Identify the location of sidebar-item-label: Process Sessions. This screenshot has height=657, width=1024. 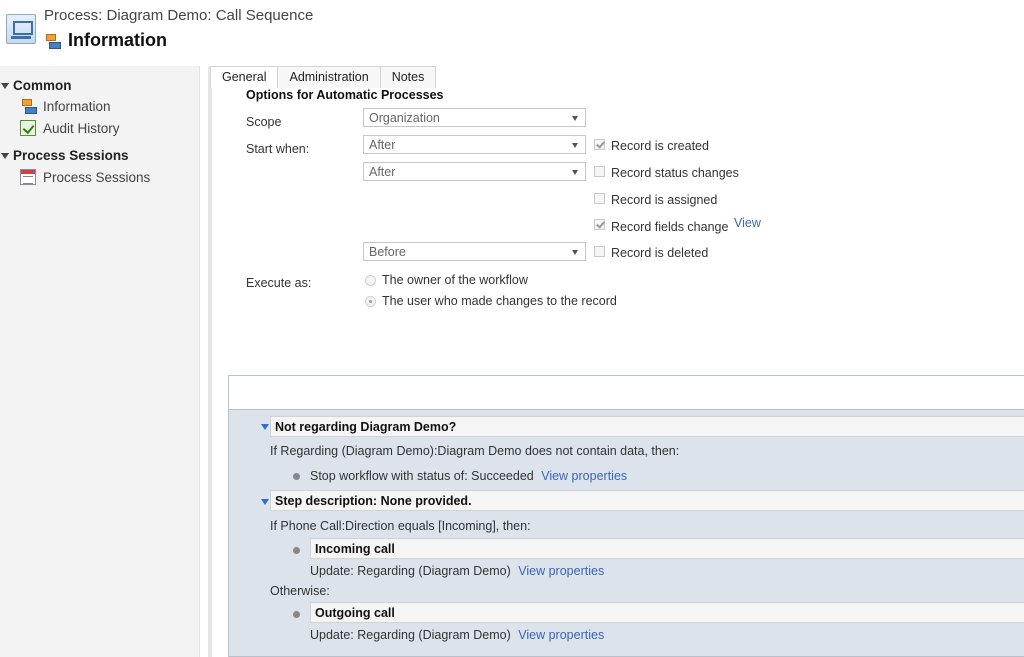
(97, 177).